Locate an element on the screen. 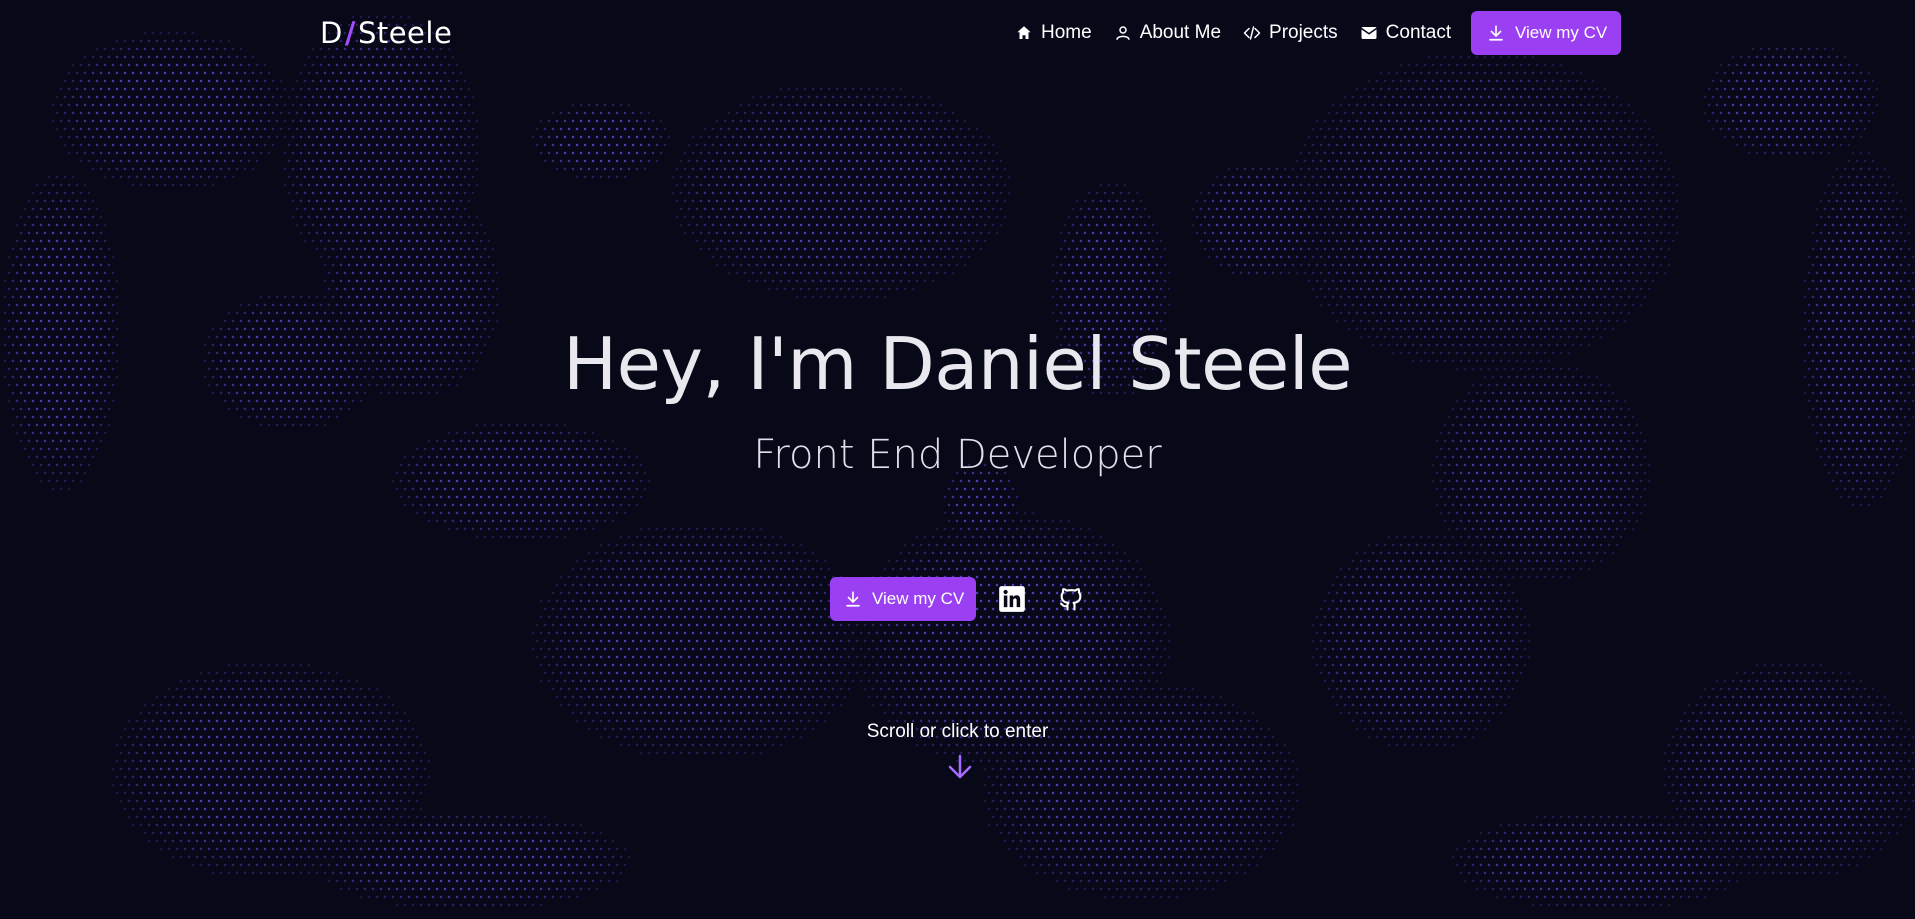 Image resolution: width=1915 pixels, height=919 pixels. hero-view-cv-label: View my CV is located at coordinates (918, 598).